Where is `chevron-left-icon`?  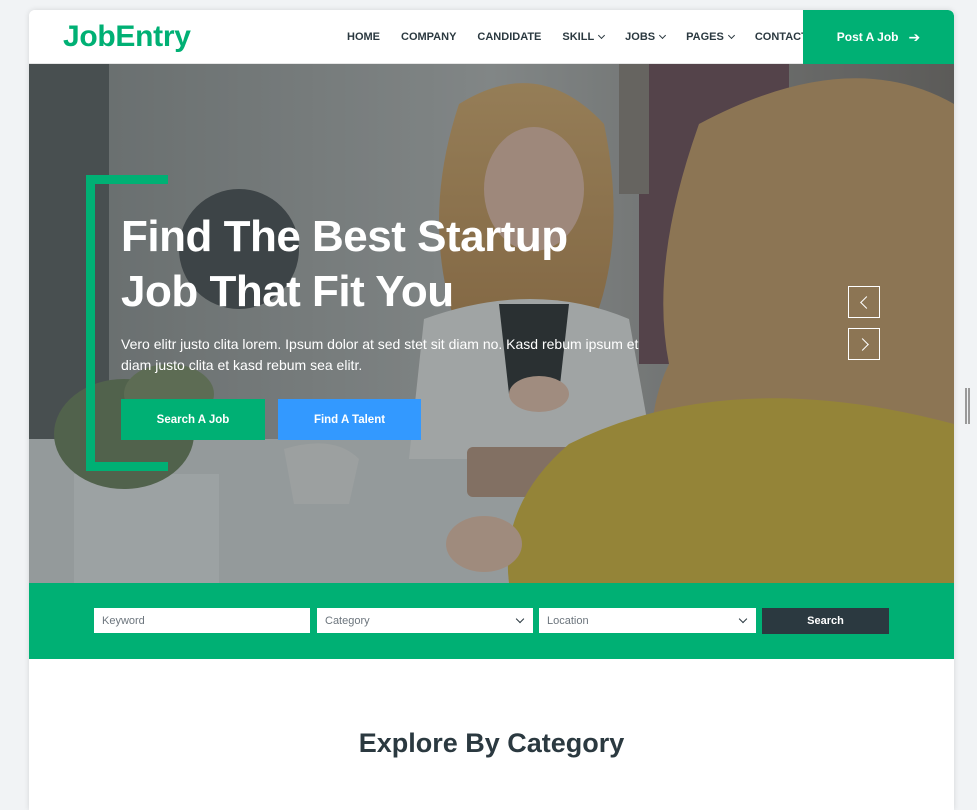
chevron-left-icon is located at coordinates (866, 302).